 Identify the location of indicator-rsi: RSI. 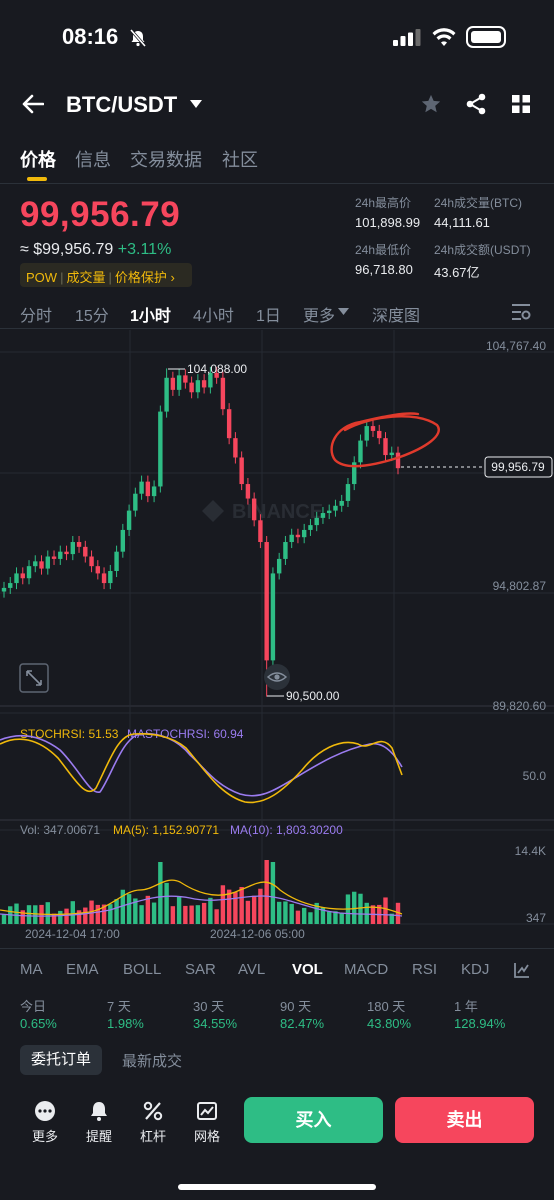
(424, 969).